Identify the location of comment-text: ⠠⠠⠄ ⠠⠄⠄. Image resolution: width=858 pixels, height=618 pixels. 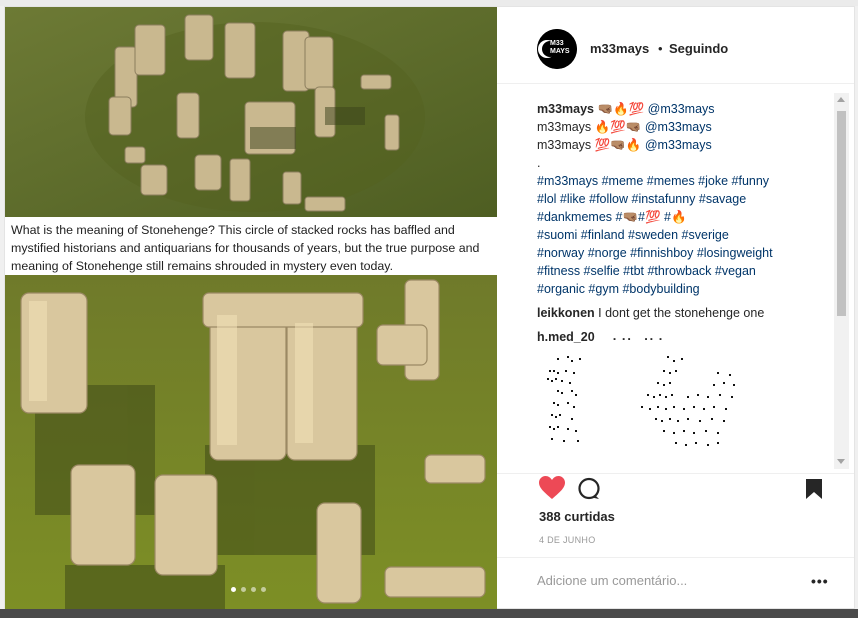
(638, 336).